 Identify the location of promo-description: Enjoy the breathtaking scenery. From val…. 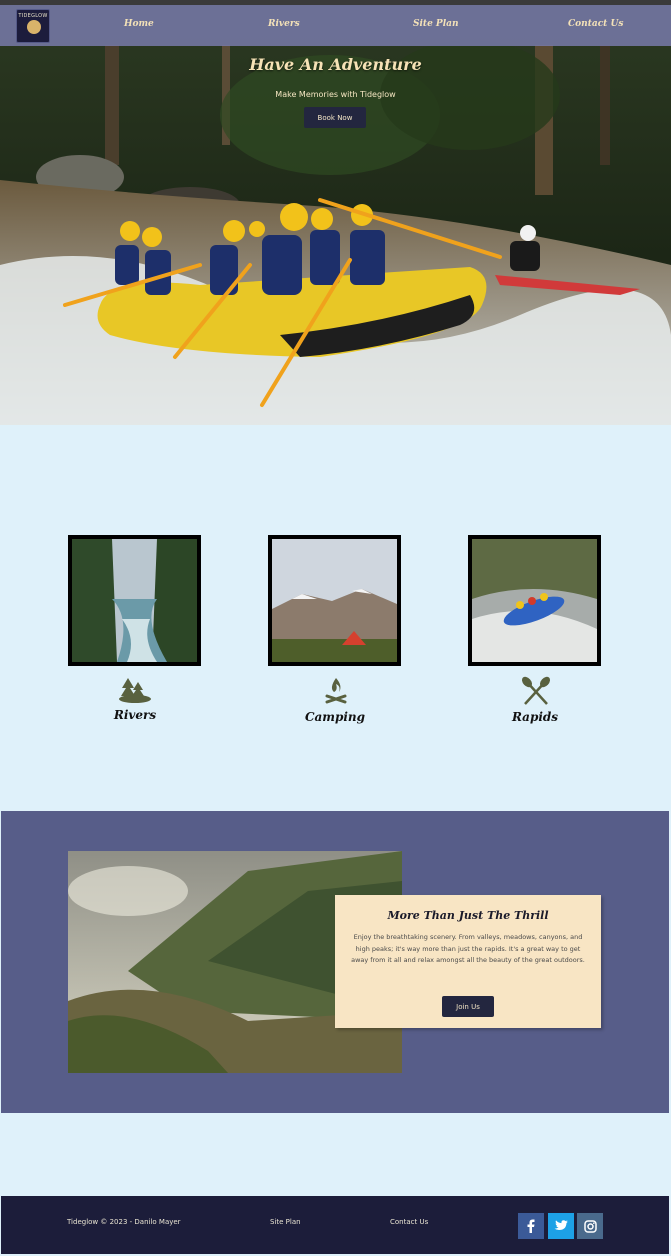
(468, 948).